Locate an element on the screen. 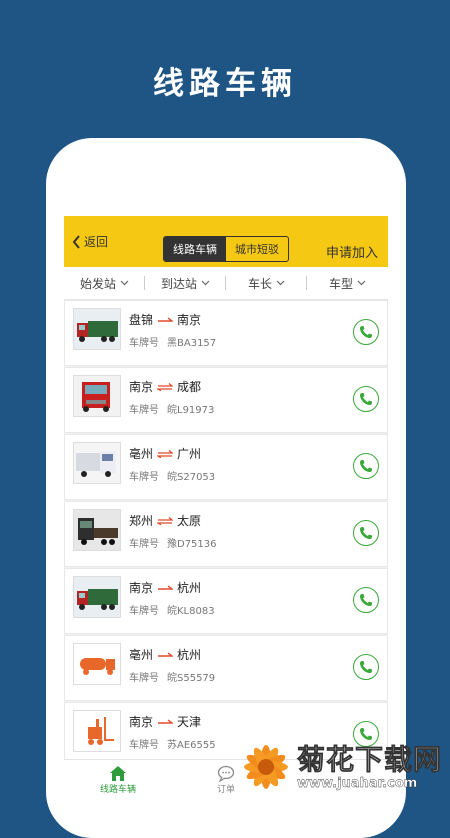 This screenshot has width=450, height=838. plate-info: 车牌号 皖S55579 is located at coordinates (172, 676).